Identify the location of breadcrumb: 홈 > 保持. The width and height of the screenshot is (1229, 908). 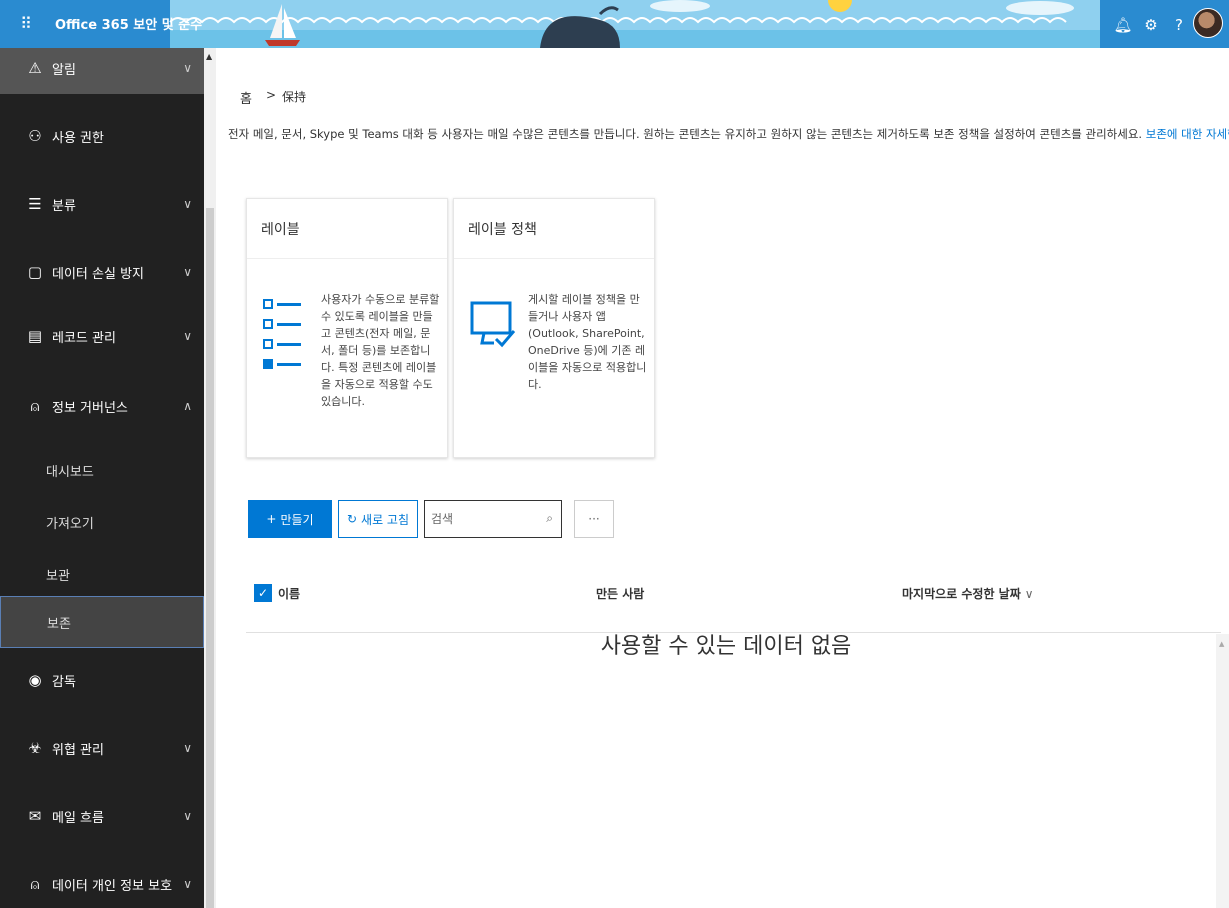
(273, 97).